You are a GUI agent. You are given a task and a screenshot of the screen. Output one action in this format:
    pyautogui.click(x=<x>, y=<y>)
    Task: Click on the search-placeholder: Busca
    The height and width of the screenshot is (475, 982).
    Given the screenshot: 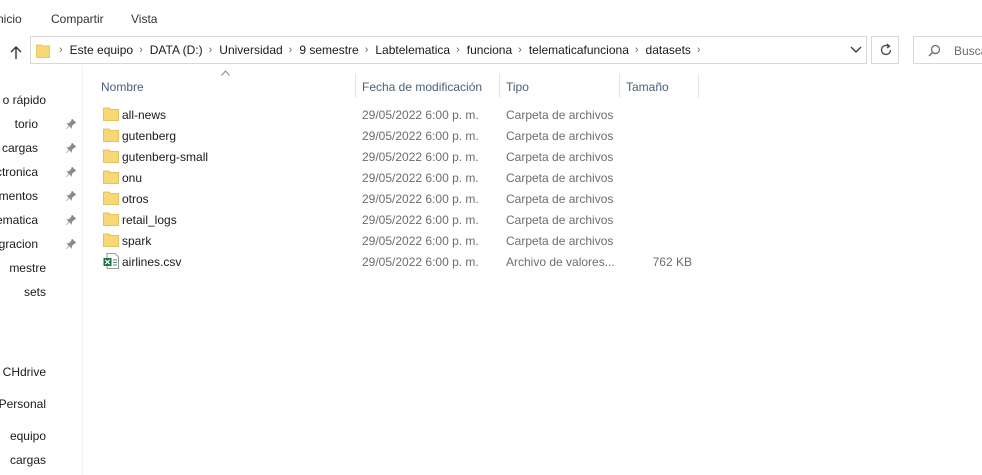 What is the action you would take?
    pyautogui.click(x=968, y=51)
    